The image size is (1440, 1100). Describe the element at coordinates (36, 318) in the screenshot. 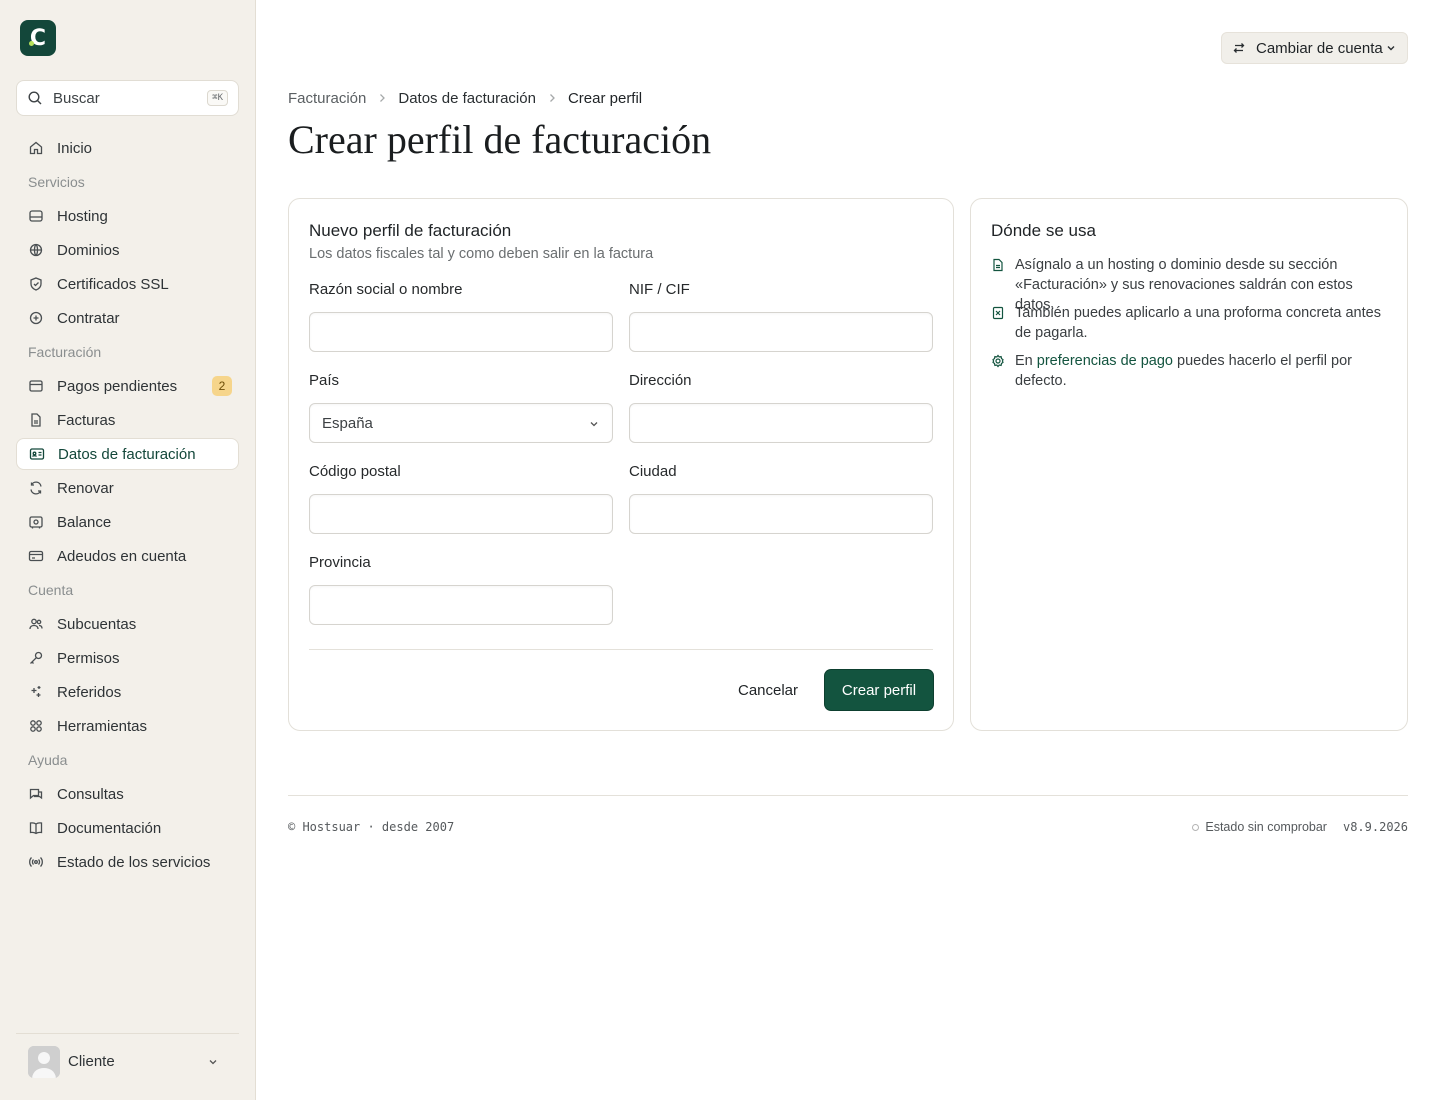

I see `plus-circle-icon` at that location.